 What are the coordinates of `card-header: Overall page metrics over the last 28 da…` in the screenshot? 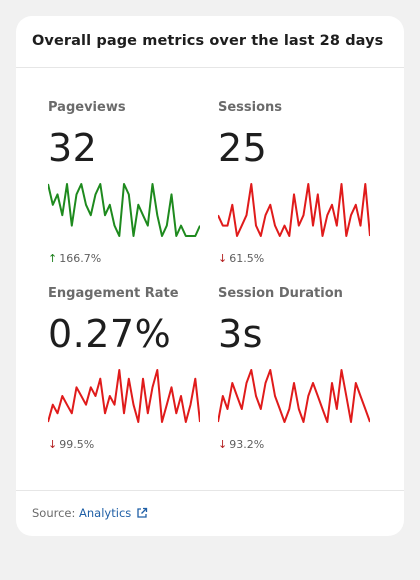 It's located at (210, 42).